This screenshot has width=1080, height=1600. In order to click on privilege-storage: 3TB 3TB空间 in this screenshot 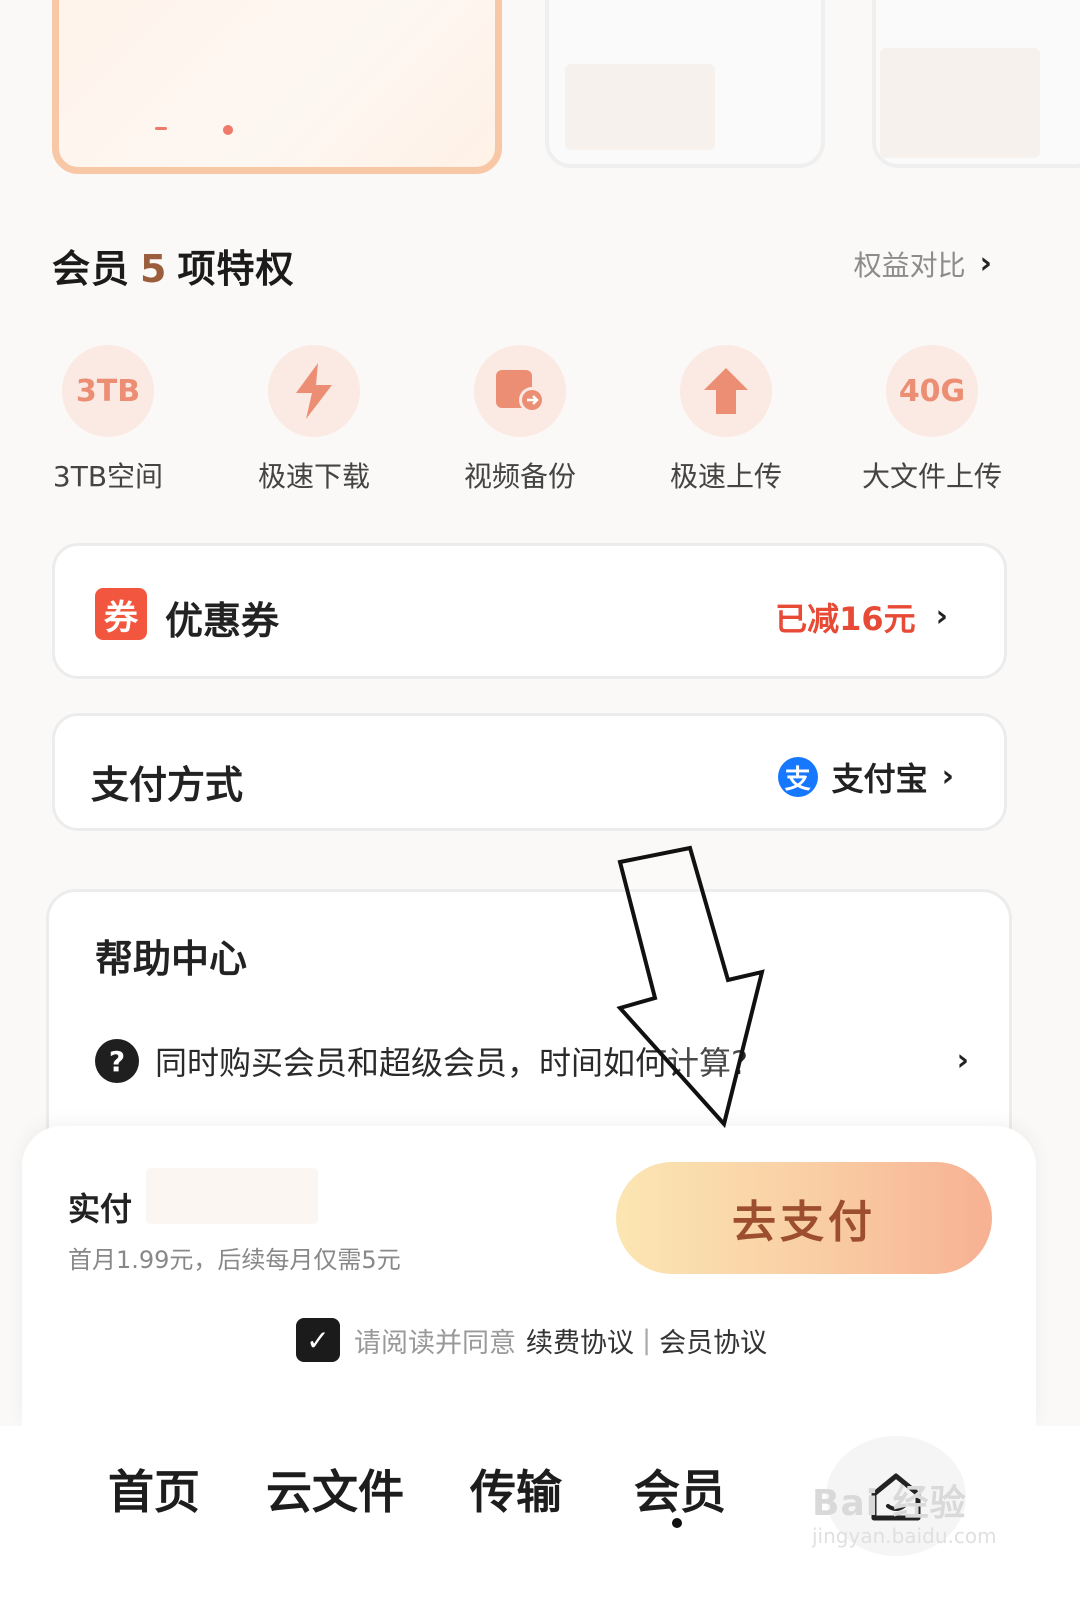, I will do `click(108, 420)`.